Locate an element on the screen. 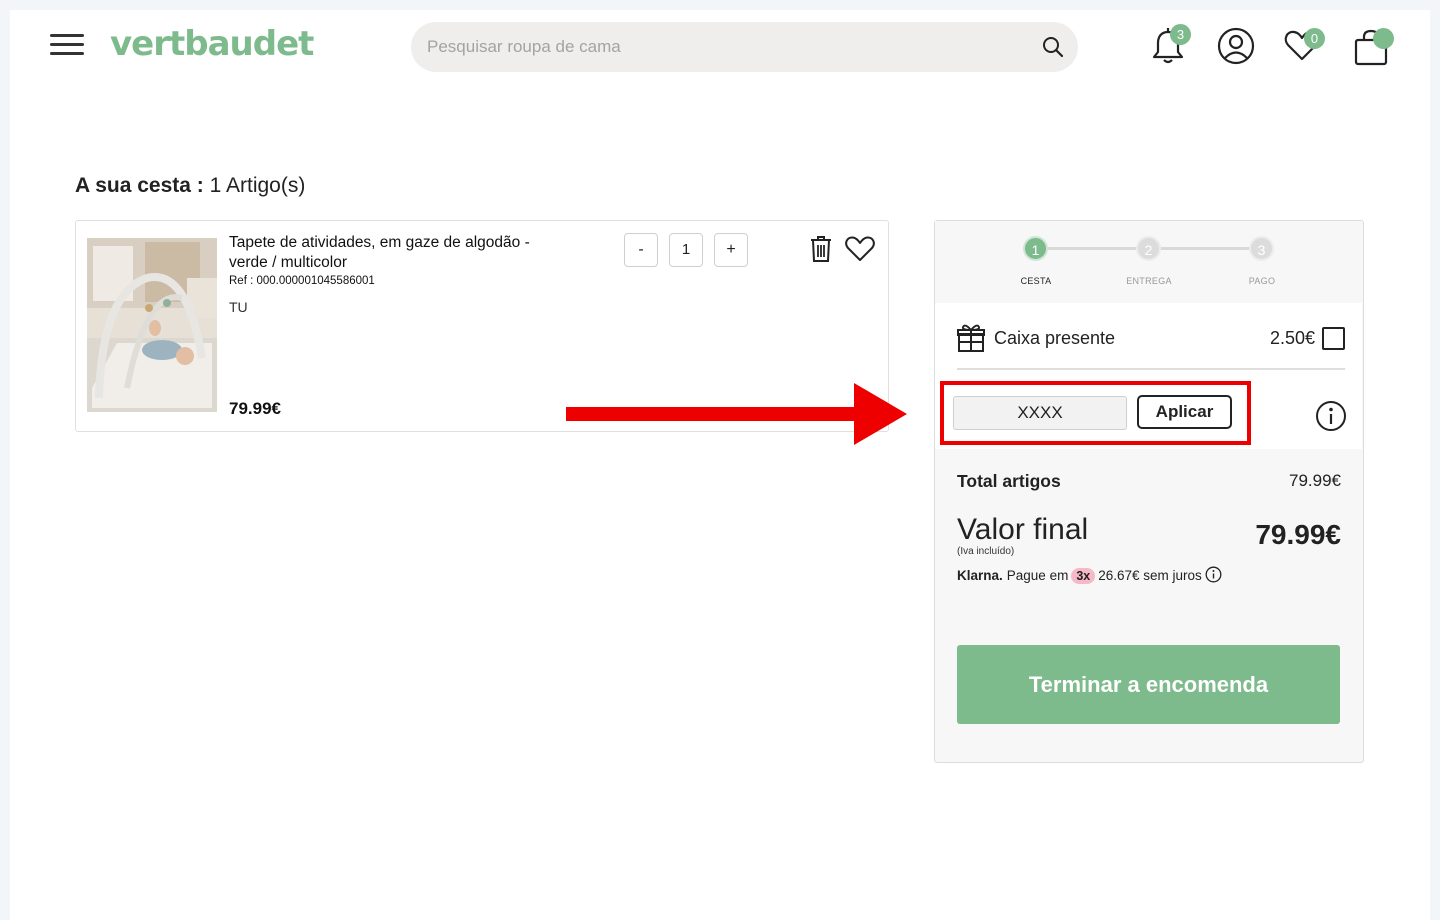 This screenshot has height=920, width=1440. info-icon is located at coordinates (1331, 418).